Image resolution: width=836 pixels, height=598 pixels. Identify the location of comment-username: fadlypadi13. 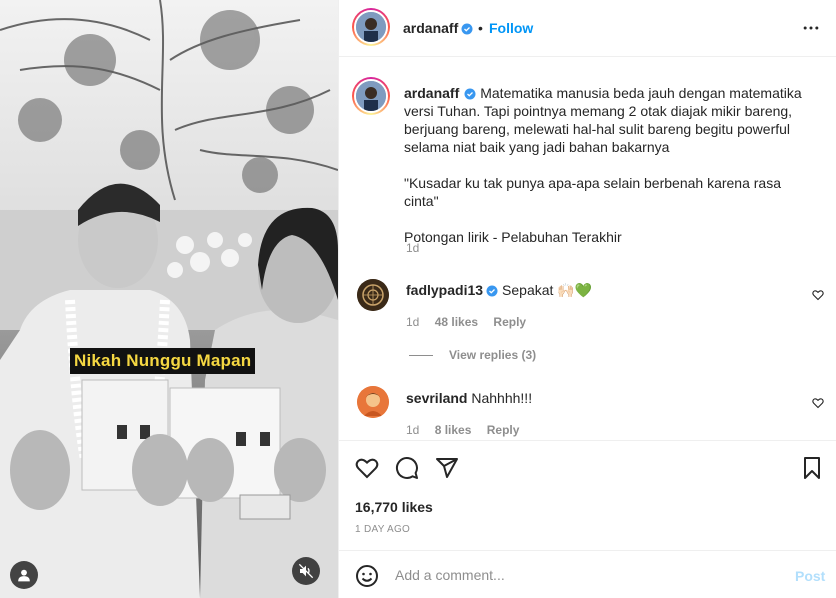
(444, 290).